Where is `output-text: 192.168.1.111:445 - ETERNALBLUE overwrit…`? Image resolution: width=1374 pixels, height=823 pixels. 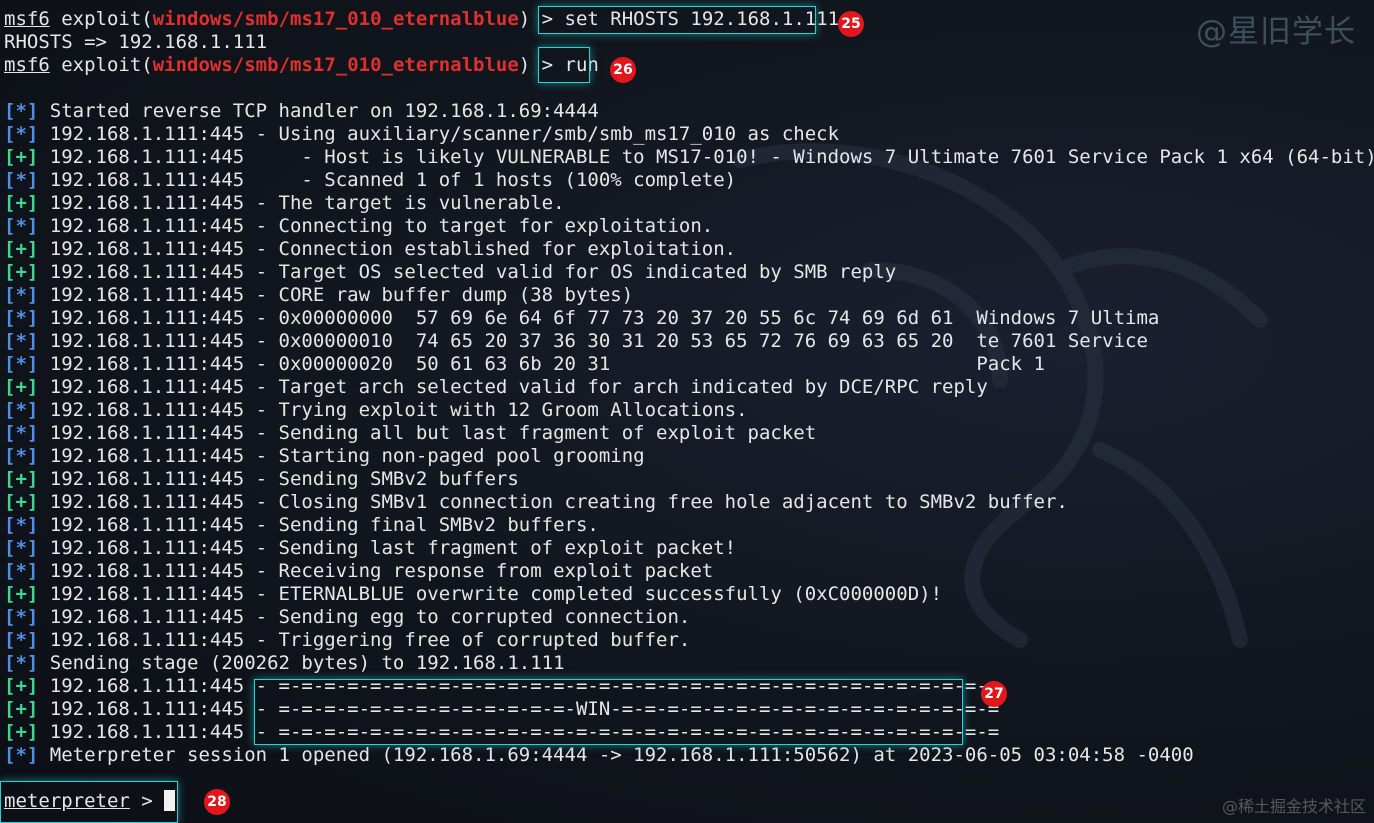 output-text: 192.168.1.111:445 - ETERNALBLUE overwrit… is located at coordinates (490, 594).